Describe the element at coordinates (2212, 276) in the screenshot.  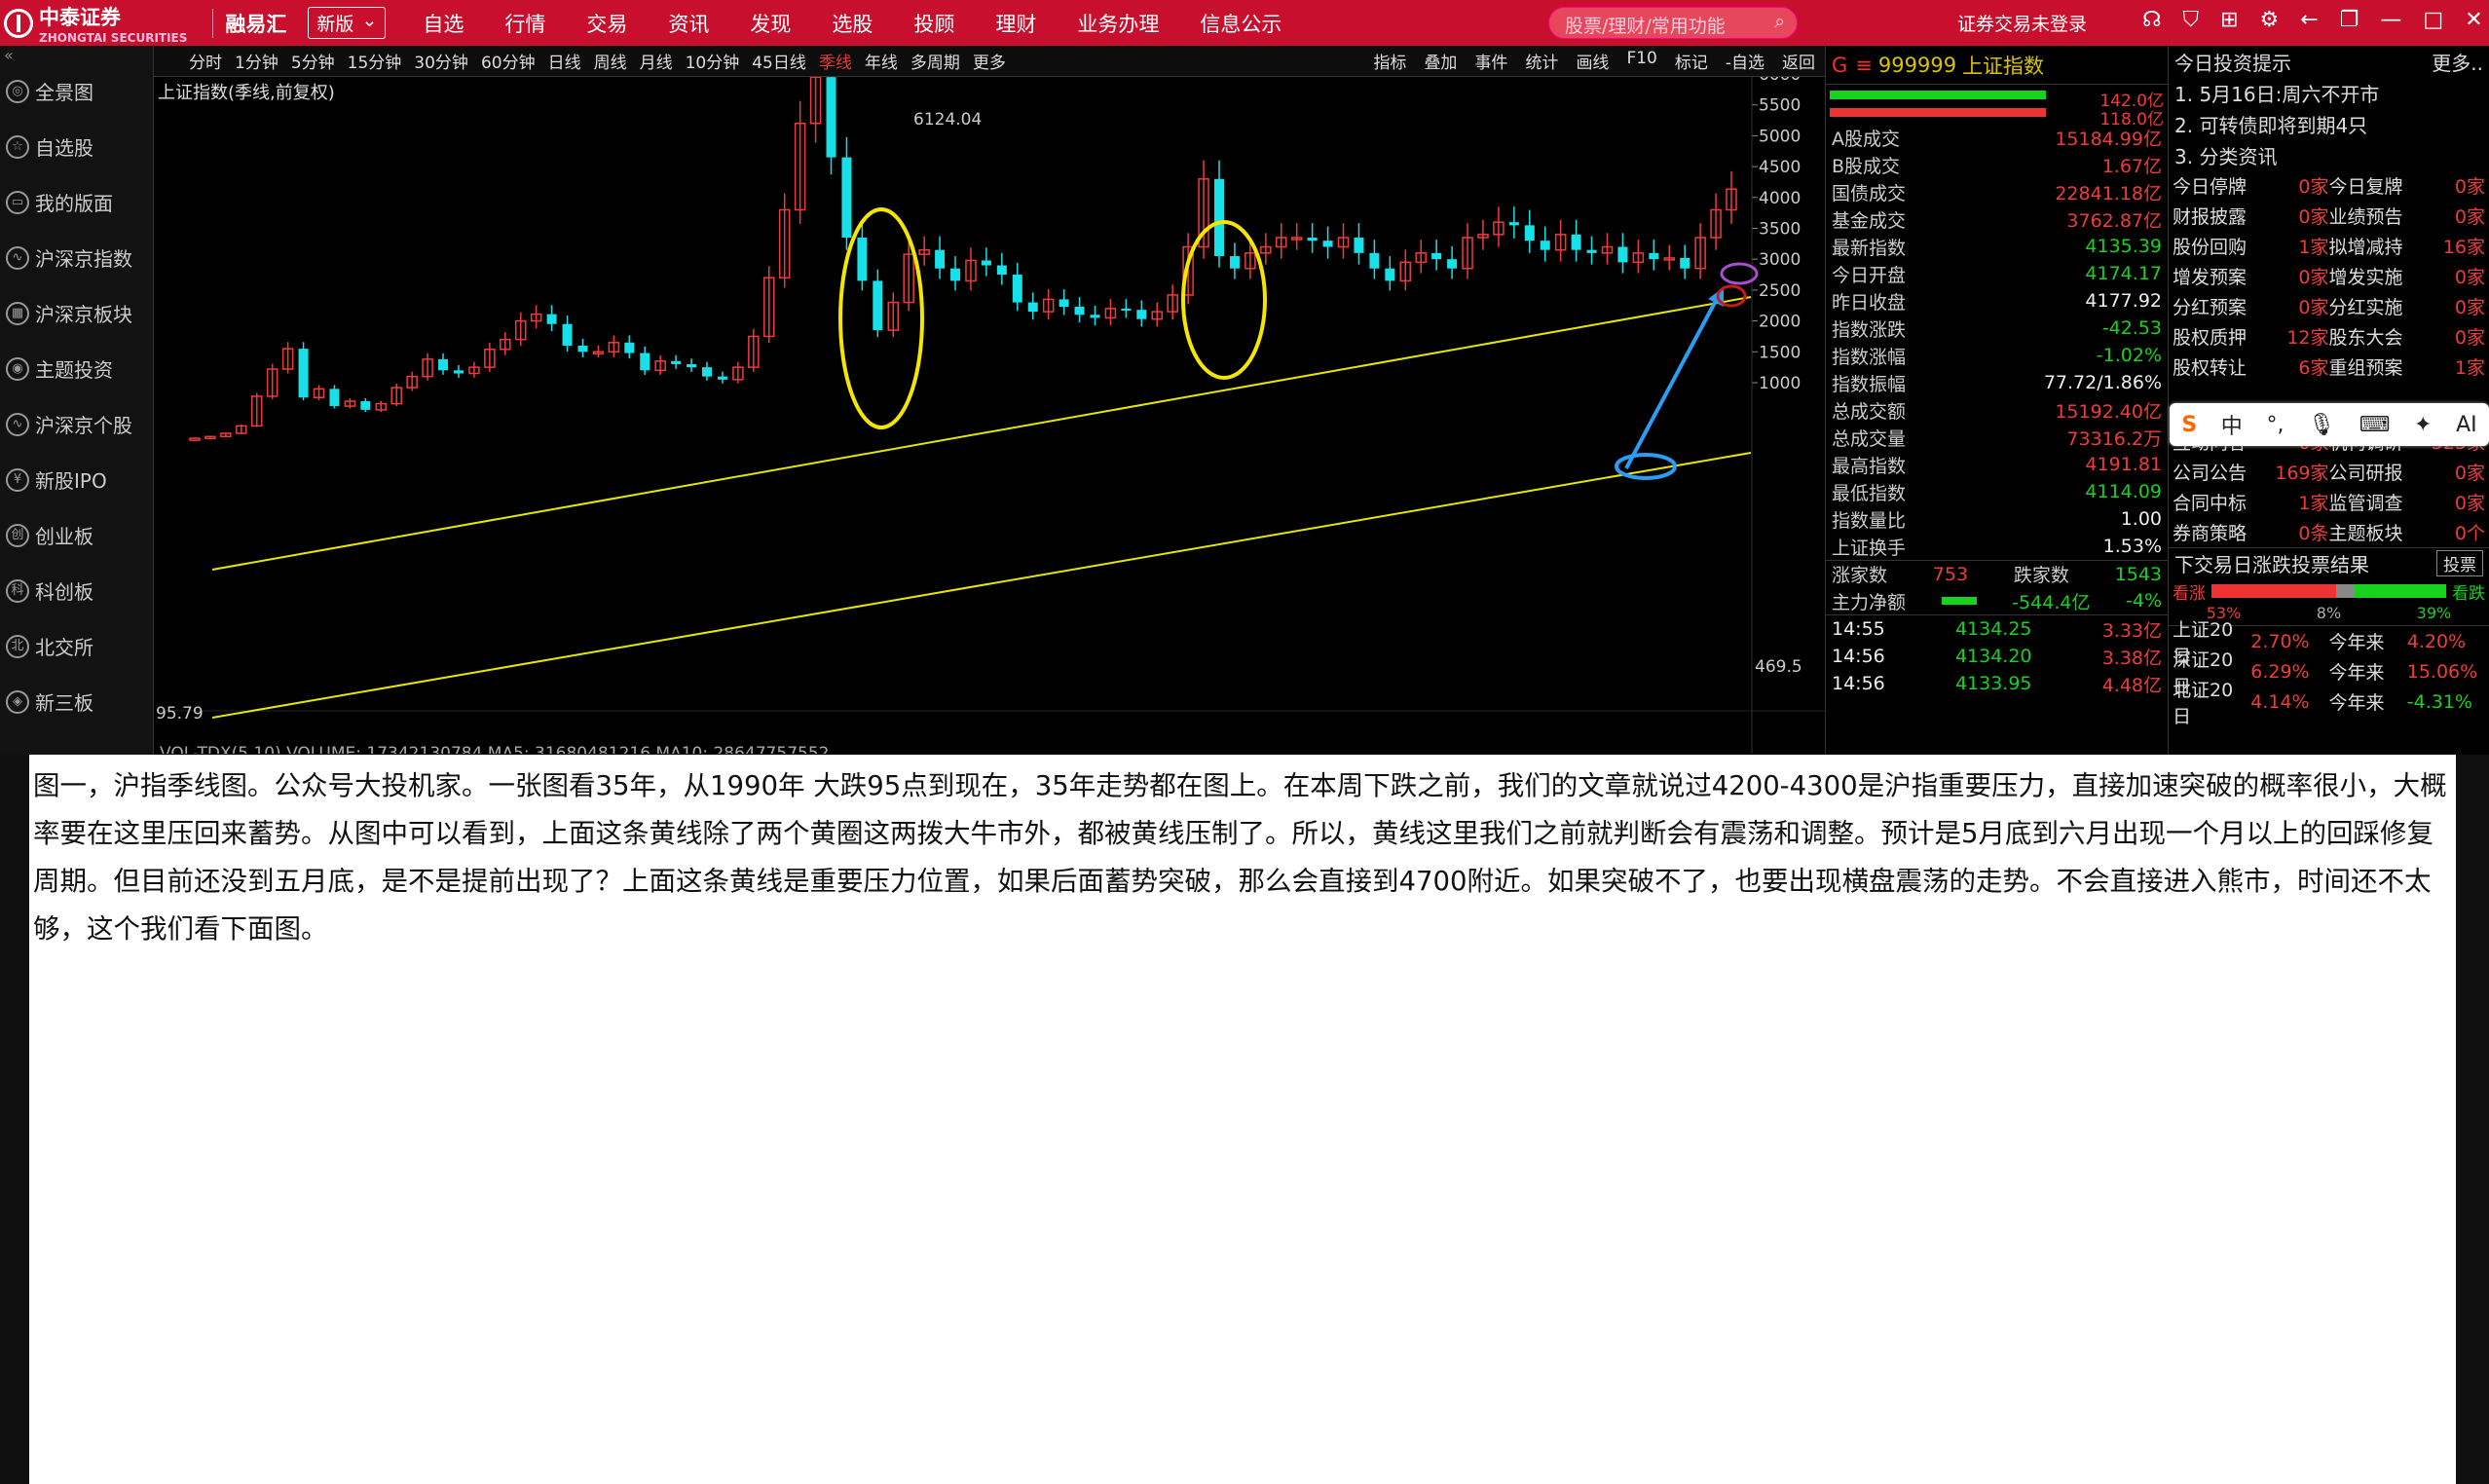
I see `tip-grid-cell: 增发预案` at that location.